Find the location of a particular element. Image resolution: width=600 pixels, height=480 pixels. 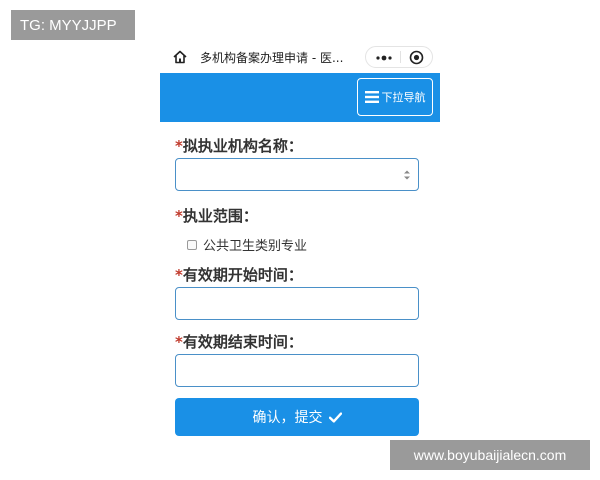

submit-button: 确认，提交 is located at coordinates (297, 417).